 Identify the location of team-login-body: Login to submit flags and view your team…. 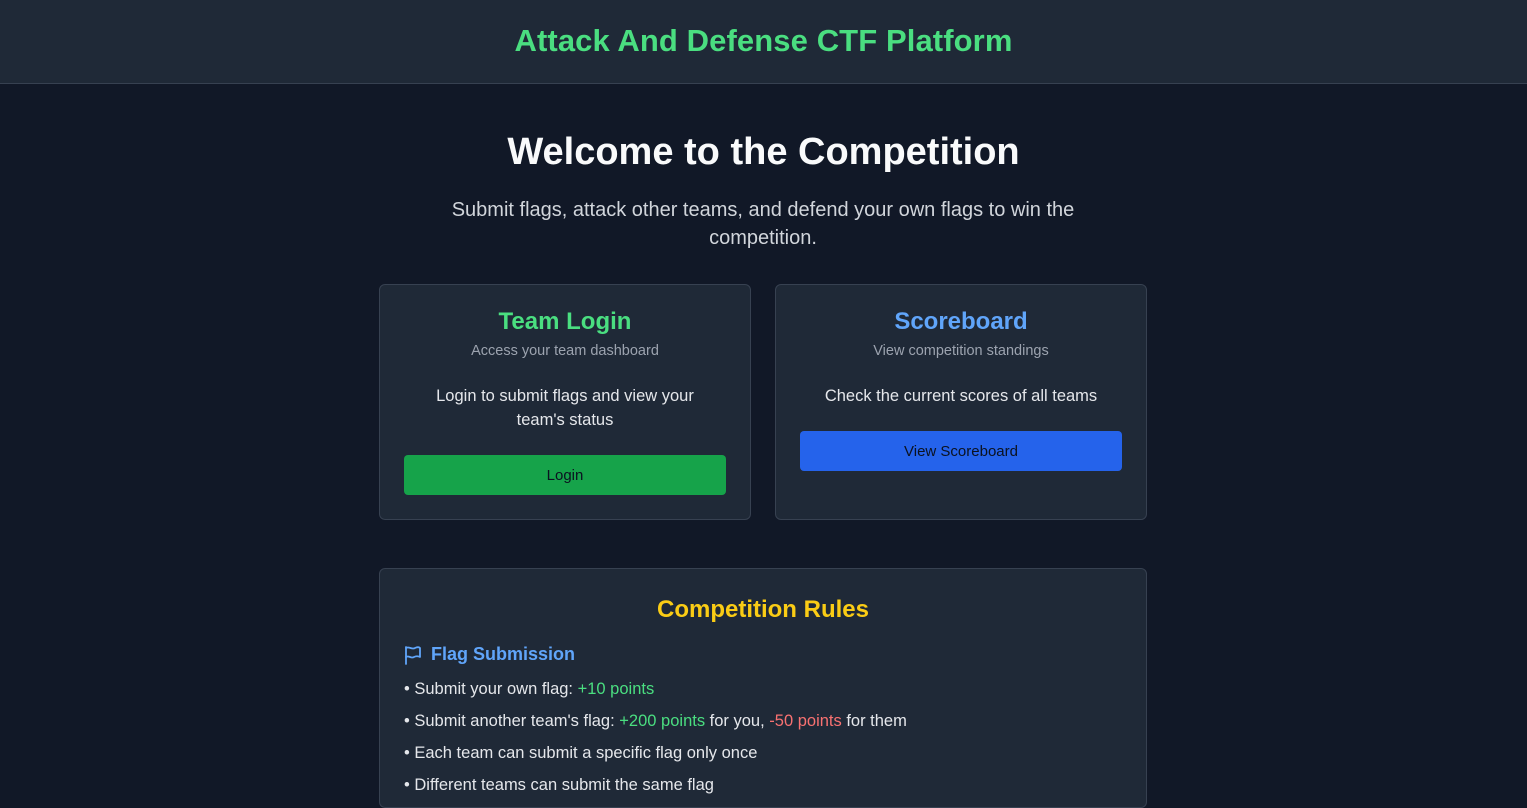
(565, 408).